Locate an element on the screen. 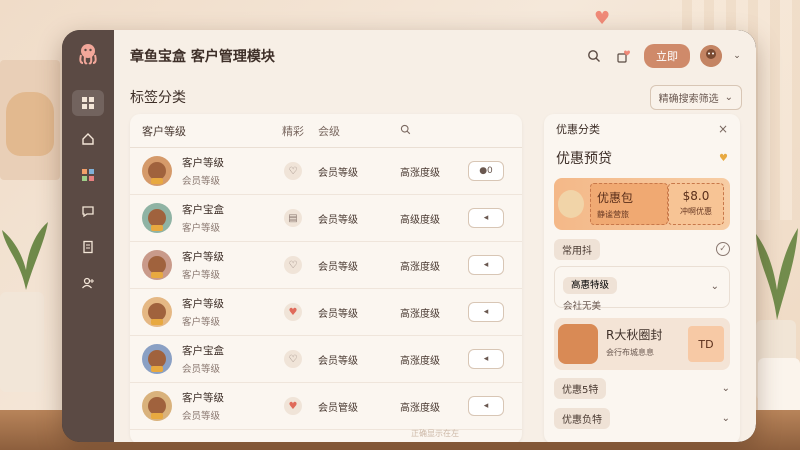 The width and height of the screenshot is (800, 450). nav-dashboard is located at coordinates (88, 103).